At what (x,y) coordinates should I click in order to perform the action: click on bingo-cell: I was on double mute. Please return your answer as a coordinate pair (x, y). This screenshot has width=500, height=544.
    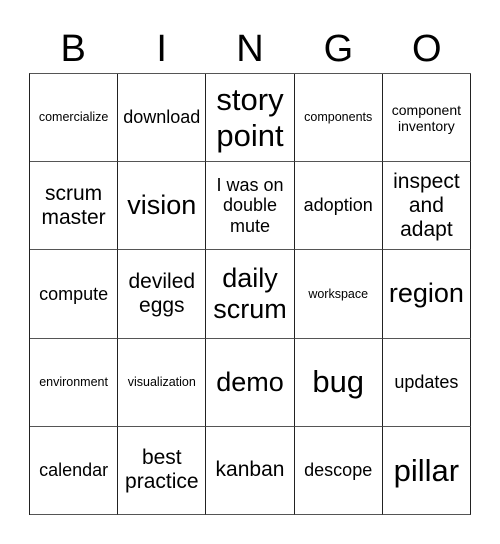
    Looking at the image, I should click on (250, 206).